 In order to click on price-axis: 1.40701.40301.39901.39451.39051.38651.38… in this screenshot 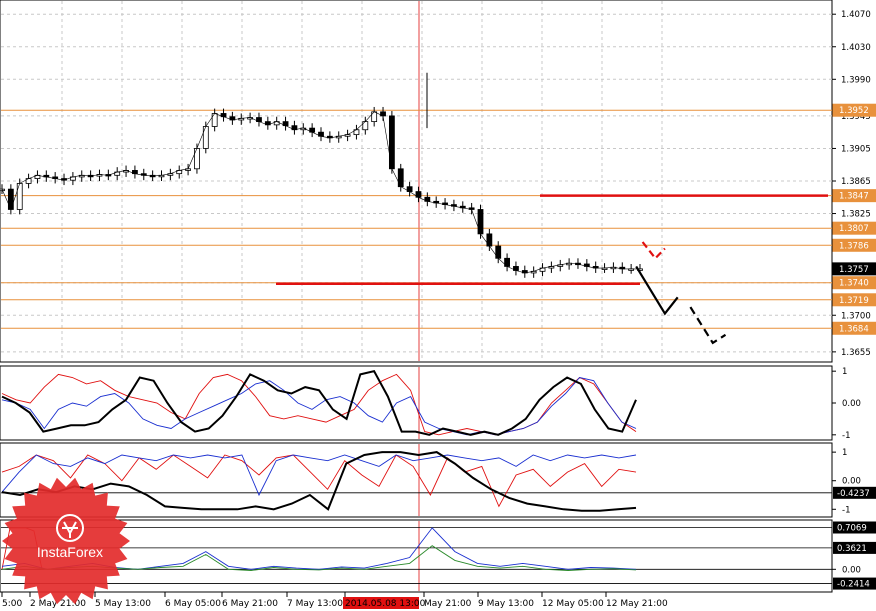, I will do `click(854, 184)`.